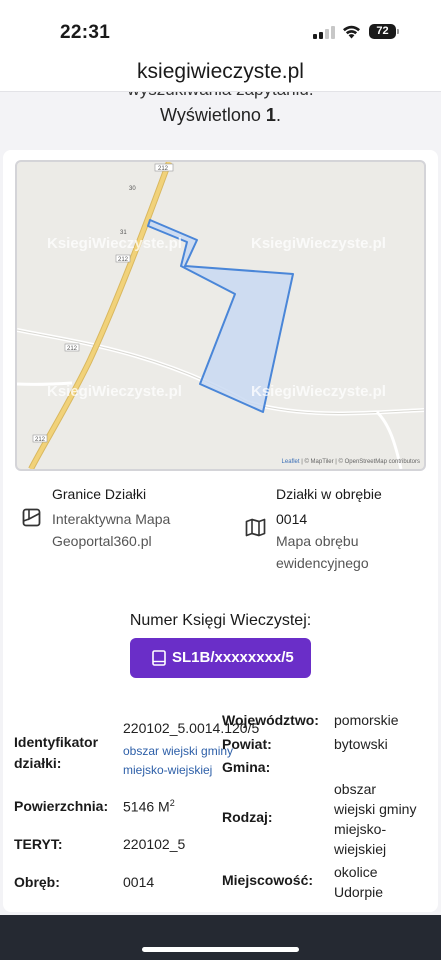  I want to click on url-text: ksiegiwieczyste.pl, so click(220, 72).